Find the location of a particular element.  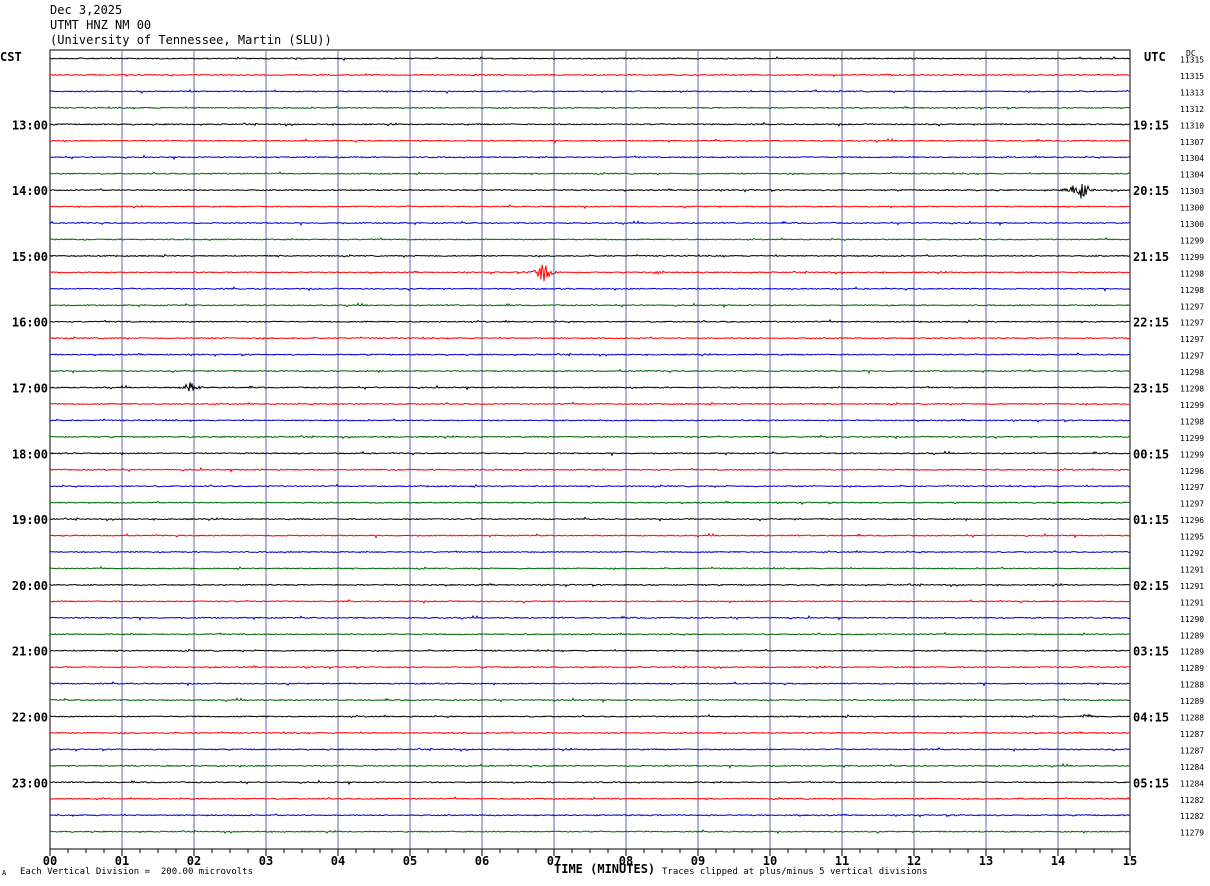

right-time-label: 04:15 is located at coordinates (1151, 718).